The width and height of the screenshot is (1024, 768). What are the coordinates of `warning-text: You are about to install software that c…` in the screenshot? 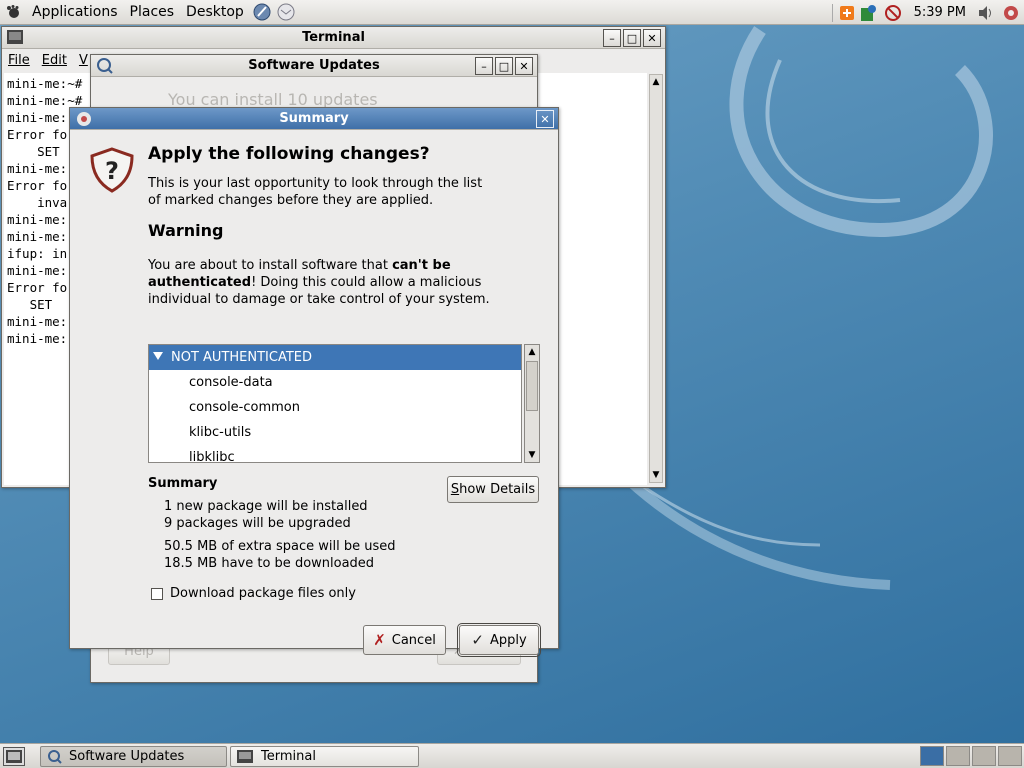 It's located at (319, 282).